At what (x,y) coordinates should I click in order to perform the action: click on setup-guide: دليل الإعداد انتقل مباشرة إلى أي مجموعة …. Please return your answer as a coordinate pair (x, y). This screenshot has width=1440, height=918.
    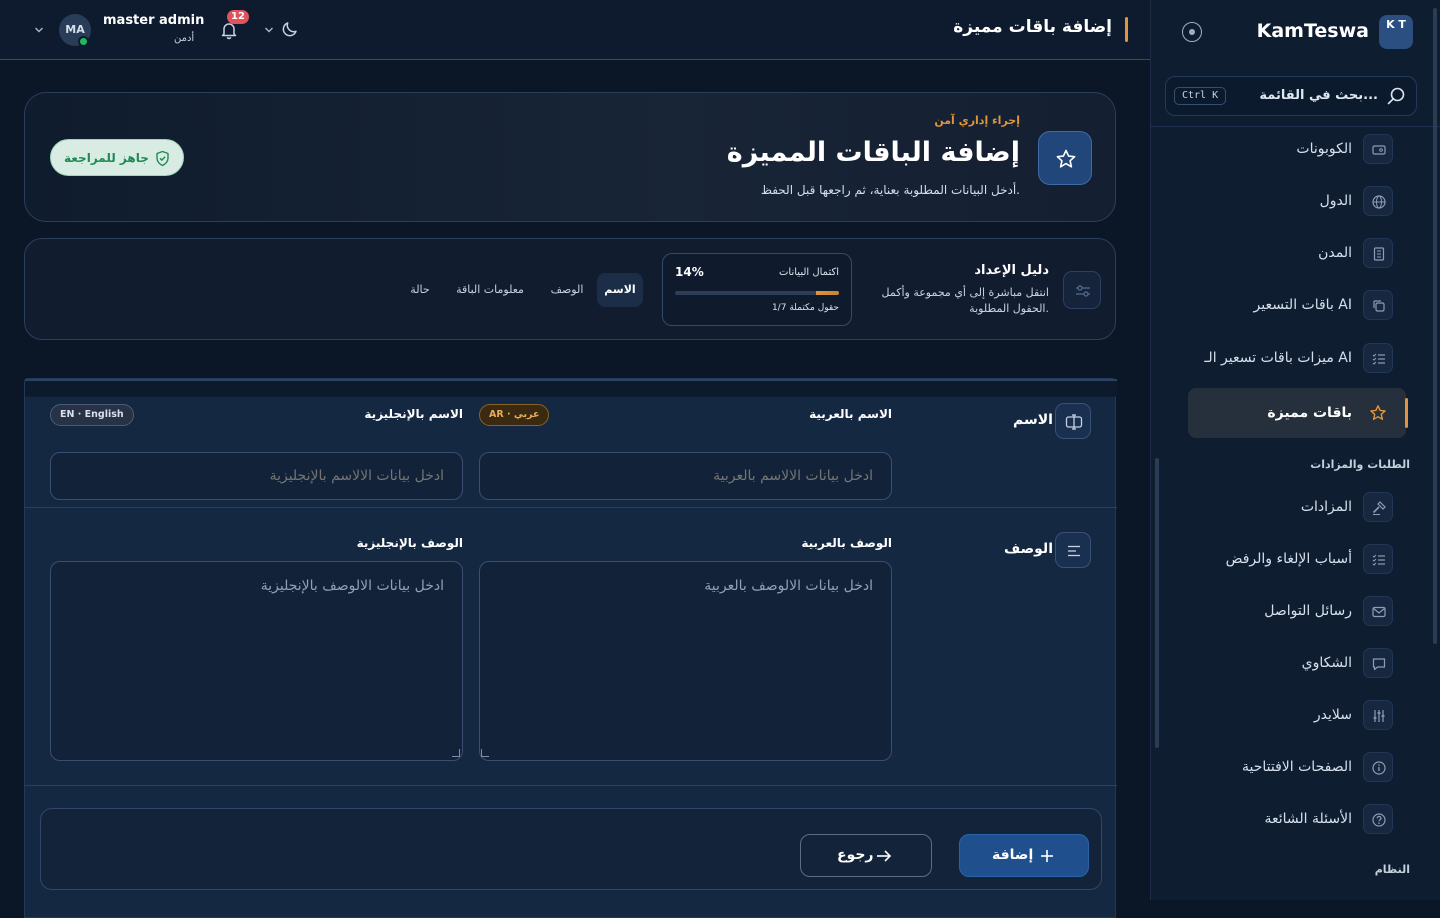
    Looking at the image, I should click on (570, 289).